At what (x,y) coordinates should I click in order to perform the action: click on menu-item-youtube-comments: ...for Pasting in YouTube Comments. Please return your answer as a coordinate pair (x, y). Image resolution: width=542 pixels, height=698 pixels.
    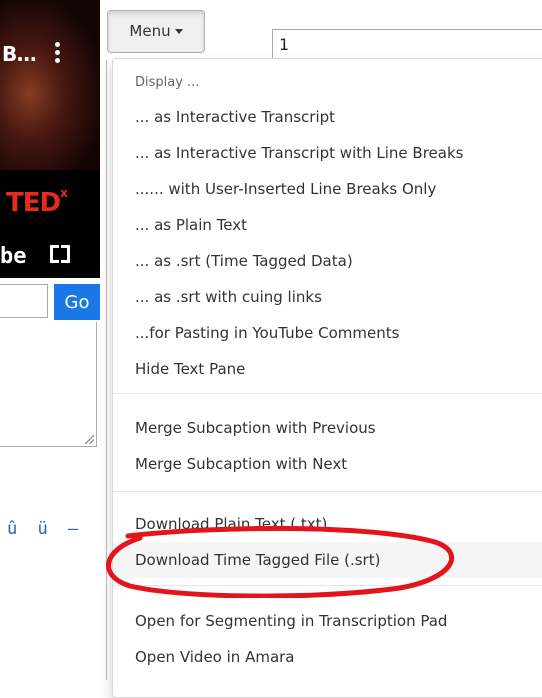
    Looking at the image, I should click on (327, 333).